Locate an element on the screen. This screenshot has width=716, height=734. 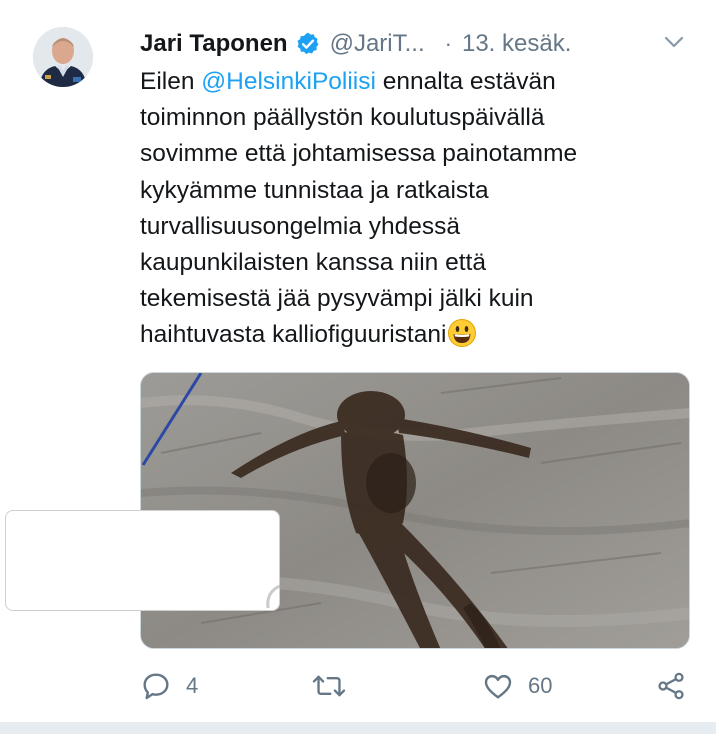
verified-badge-icon is located at coordinates (308, 44).